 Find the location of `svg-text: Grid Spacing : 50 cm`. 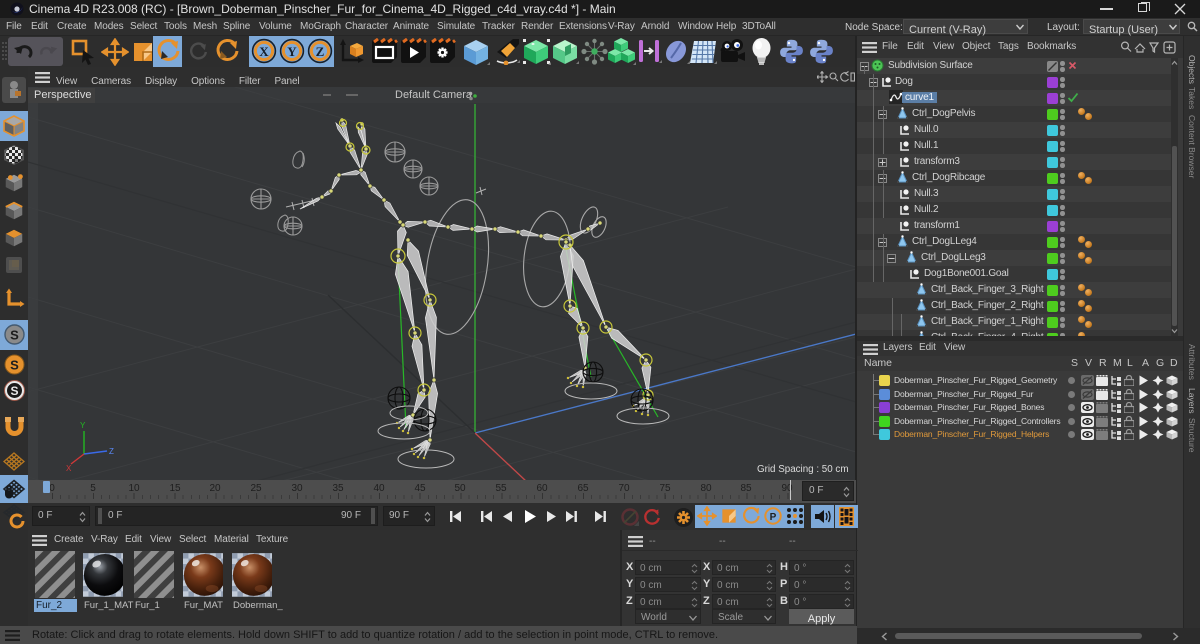

svg-text: Grid Spacing : 50 cm is located at coordinates (802, 469).